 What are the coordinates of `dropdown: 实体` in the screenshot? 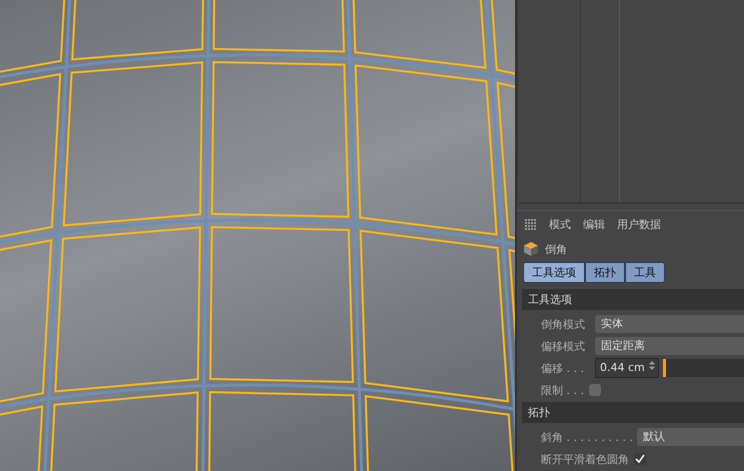 It's located at (669, 324).